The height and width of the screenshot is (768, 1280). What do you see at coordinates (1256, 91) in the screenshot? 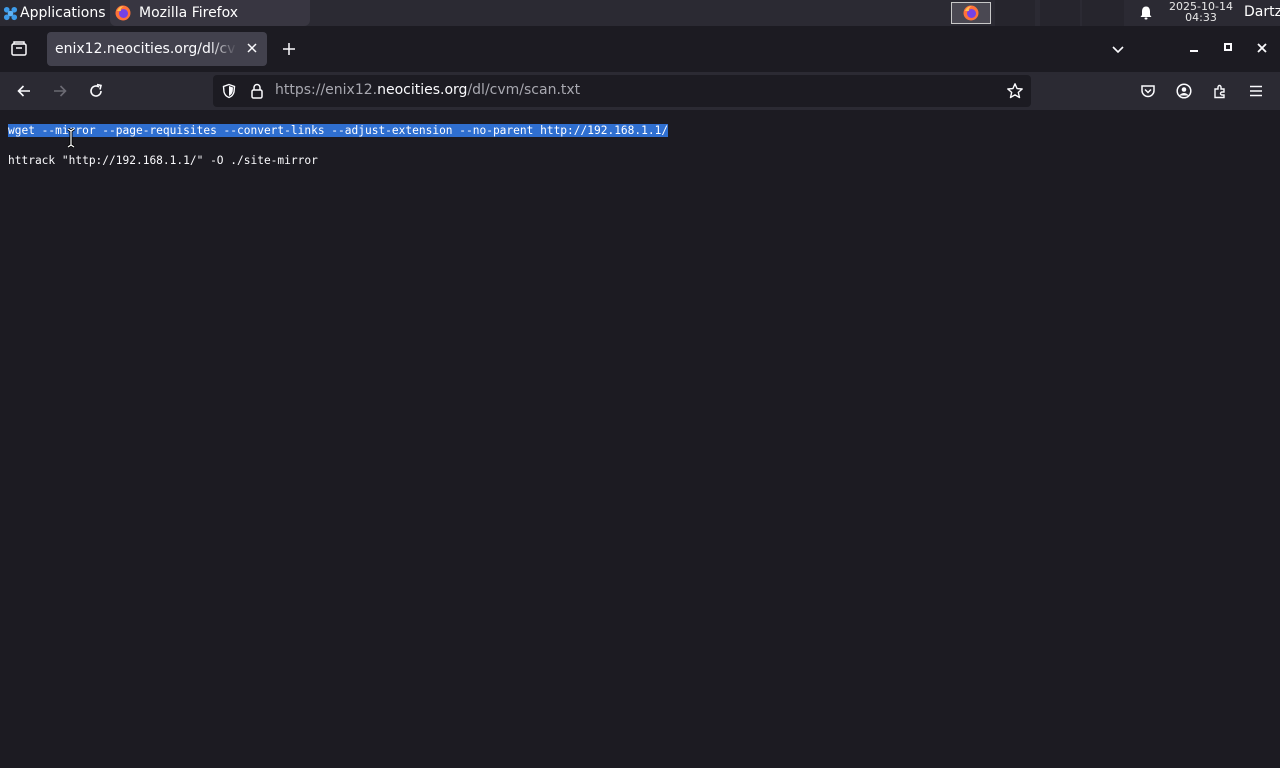
I see `menu-icon` at bounding box center [1256, 91].